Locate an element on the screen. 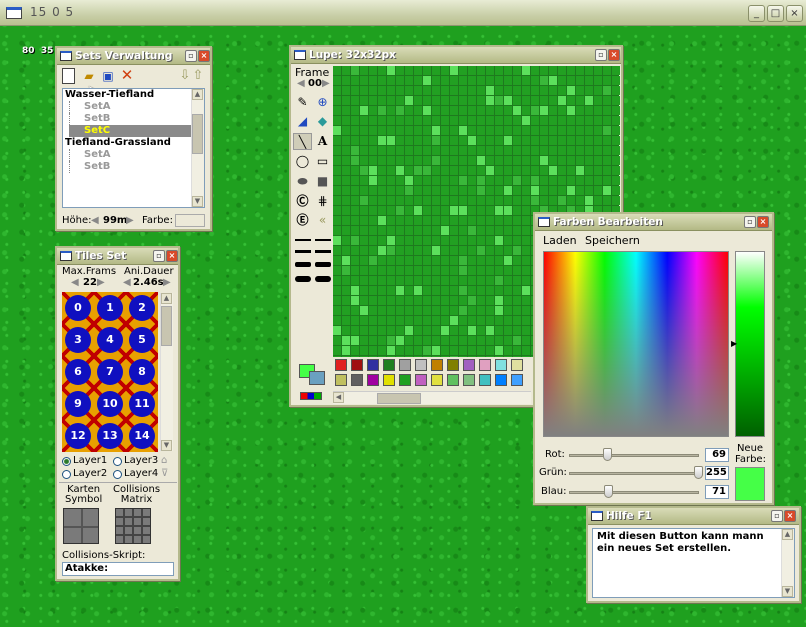 This screenshot has height=627, width=806. gruen-slider-thumb is located at coordinates (698, 472).